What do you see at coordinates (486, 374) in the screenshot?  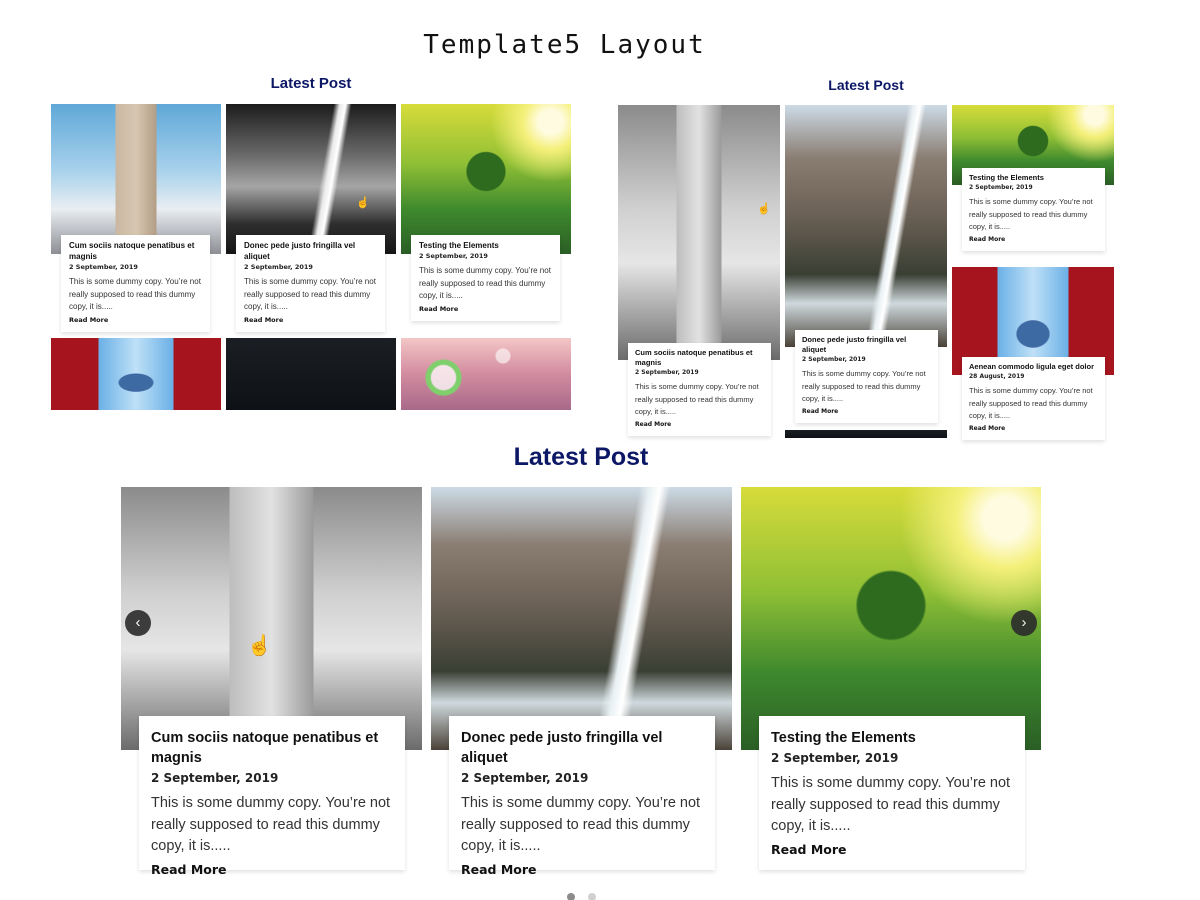 I see `post-image-bubbles` at bounding box center [486, 374].